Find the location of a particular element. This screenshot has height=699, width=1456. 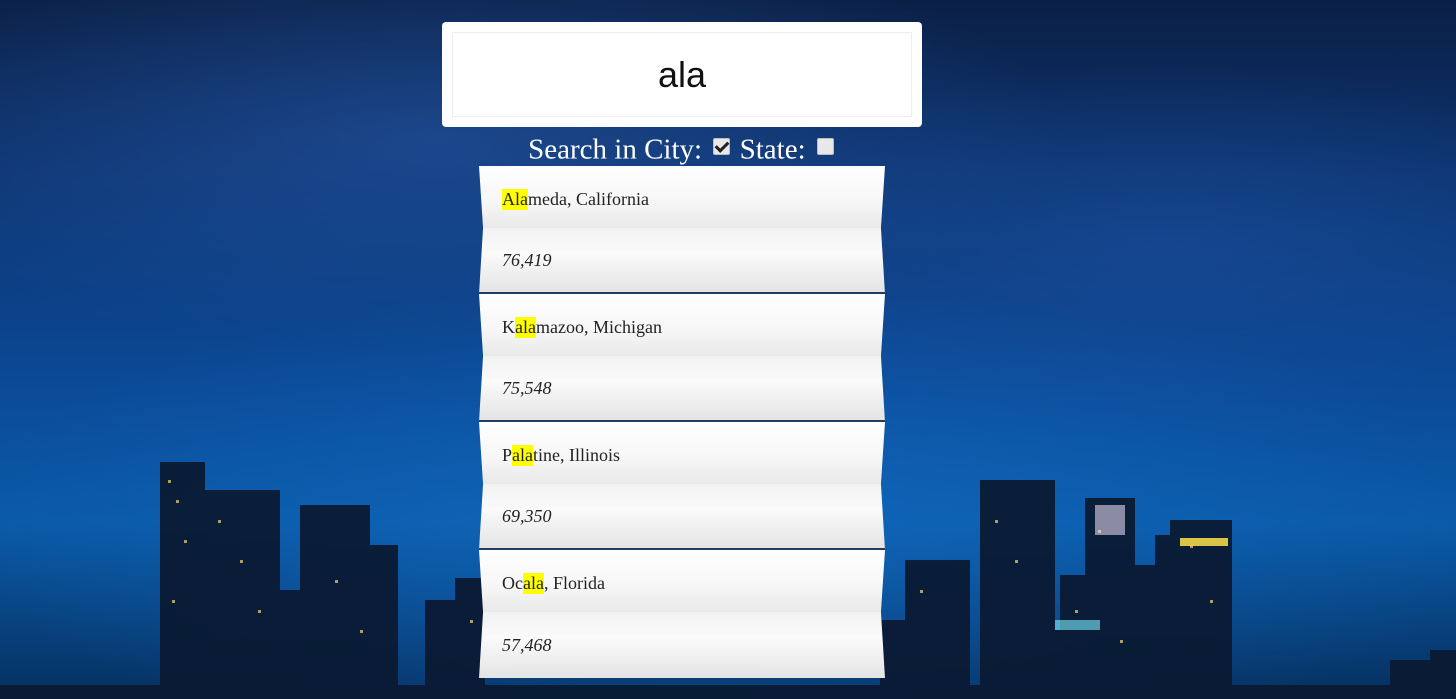

search-input is located at coordinates (682, 74).